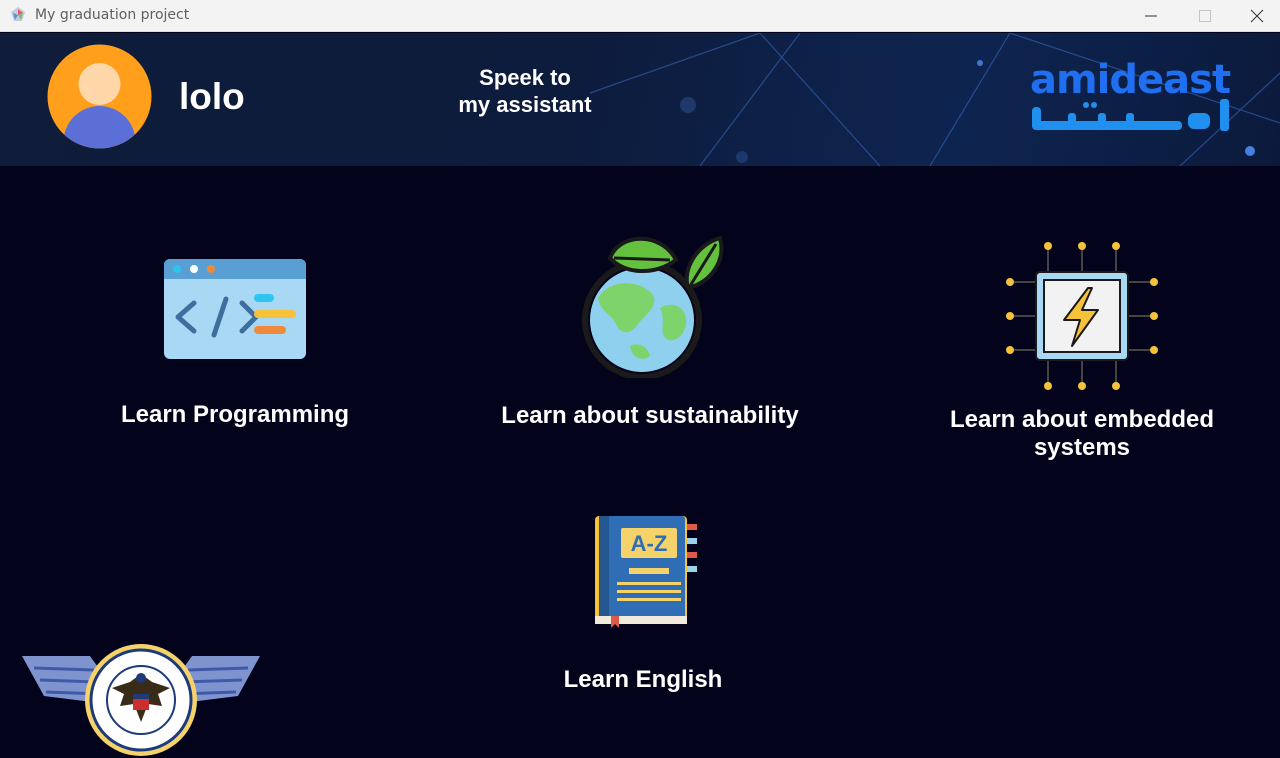  What do you see at coordinates (525, 104) in the screenshot?
I see `assistant-label-line2: my assistant` at bounding box center [525, 104].